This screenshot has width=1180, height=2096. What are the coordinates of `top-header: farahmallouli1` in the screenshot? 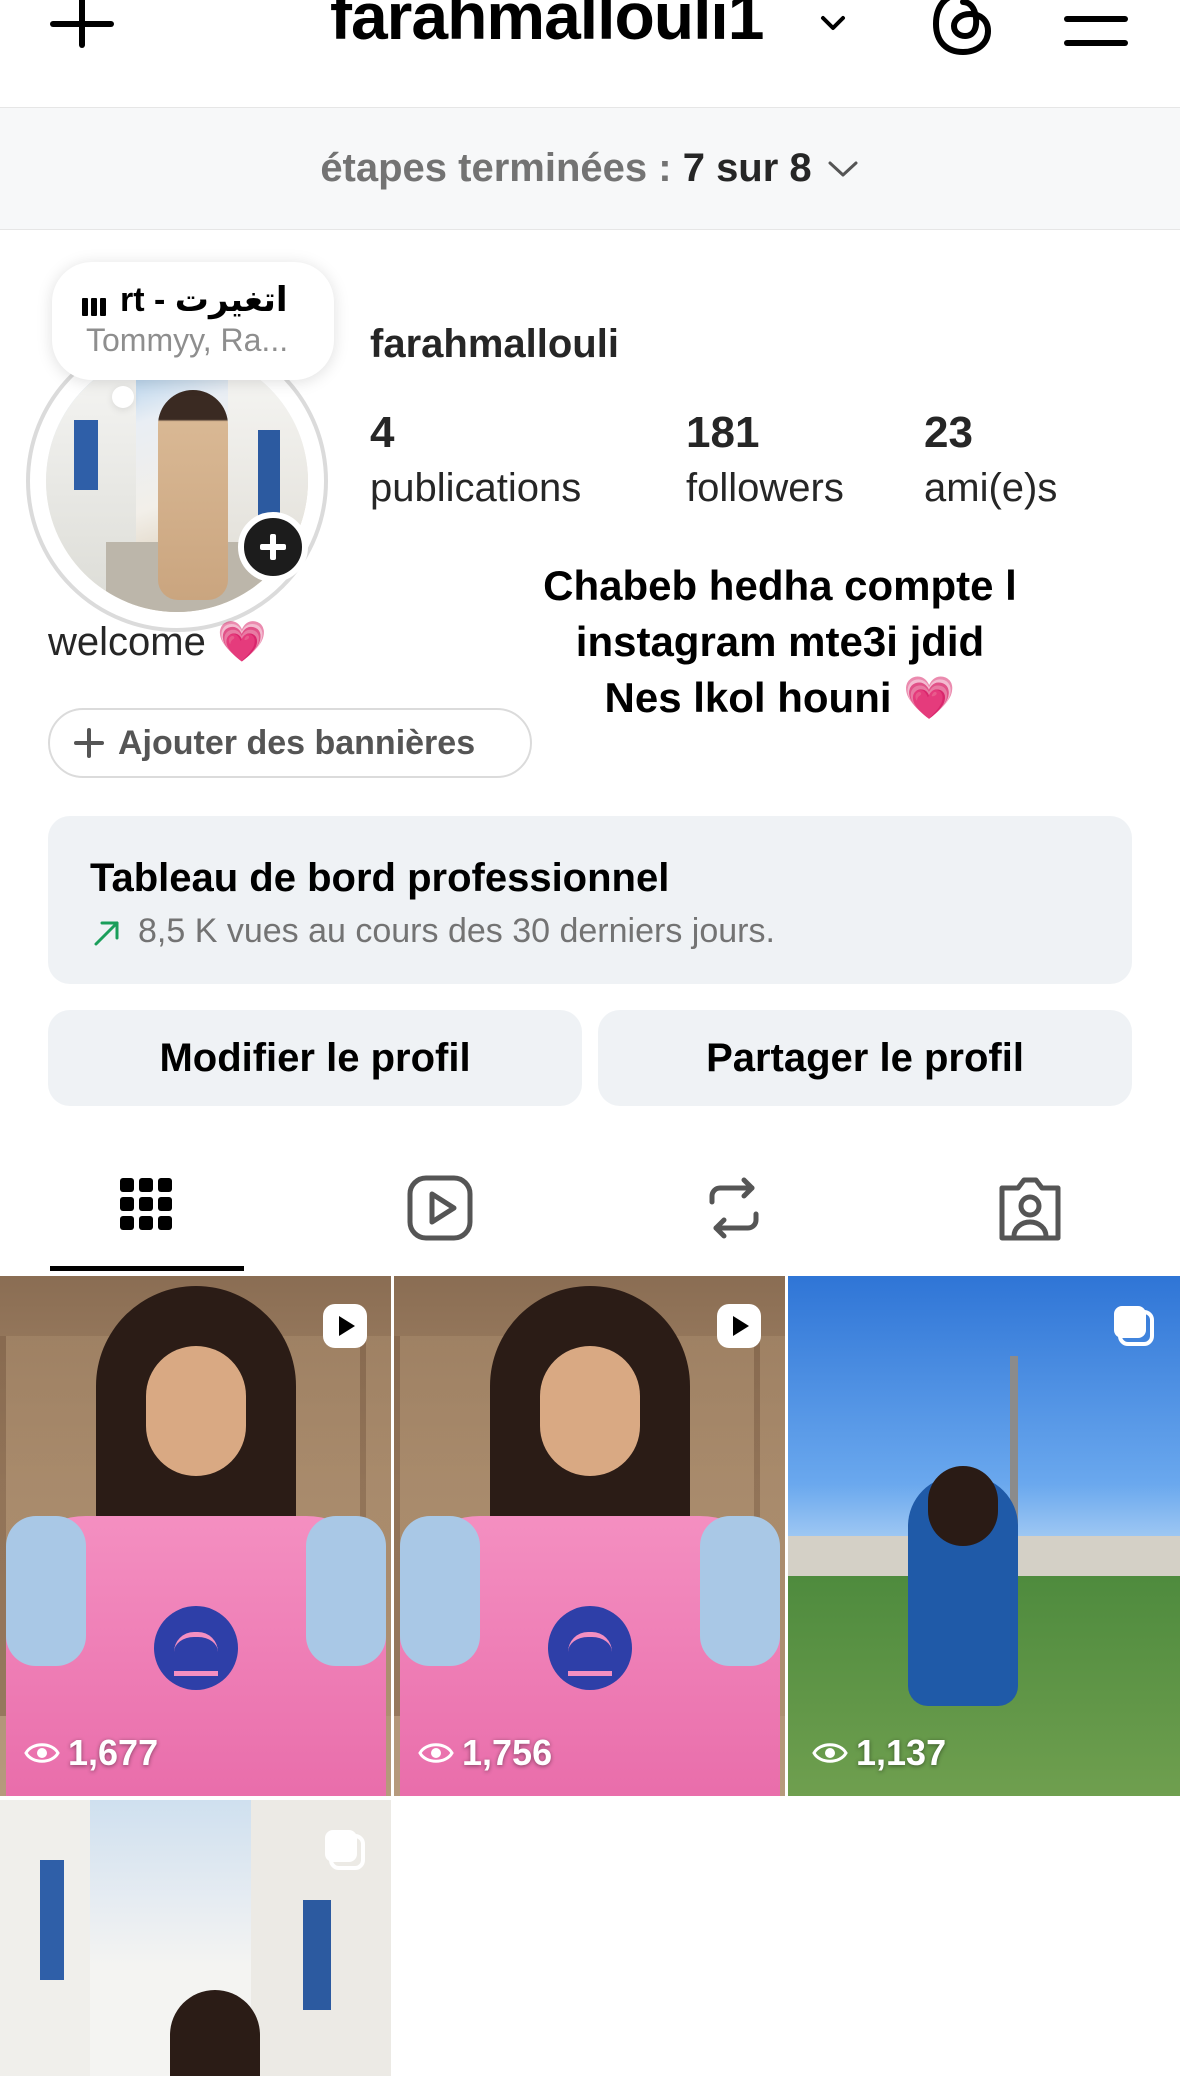 It's located at (590, 54).